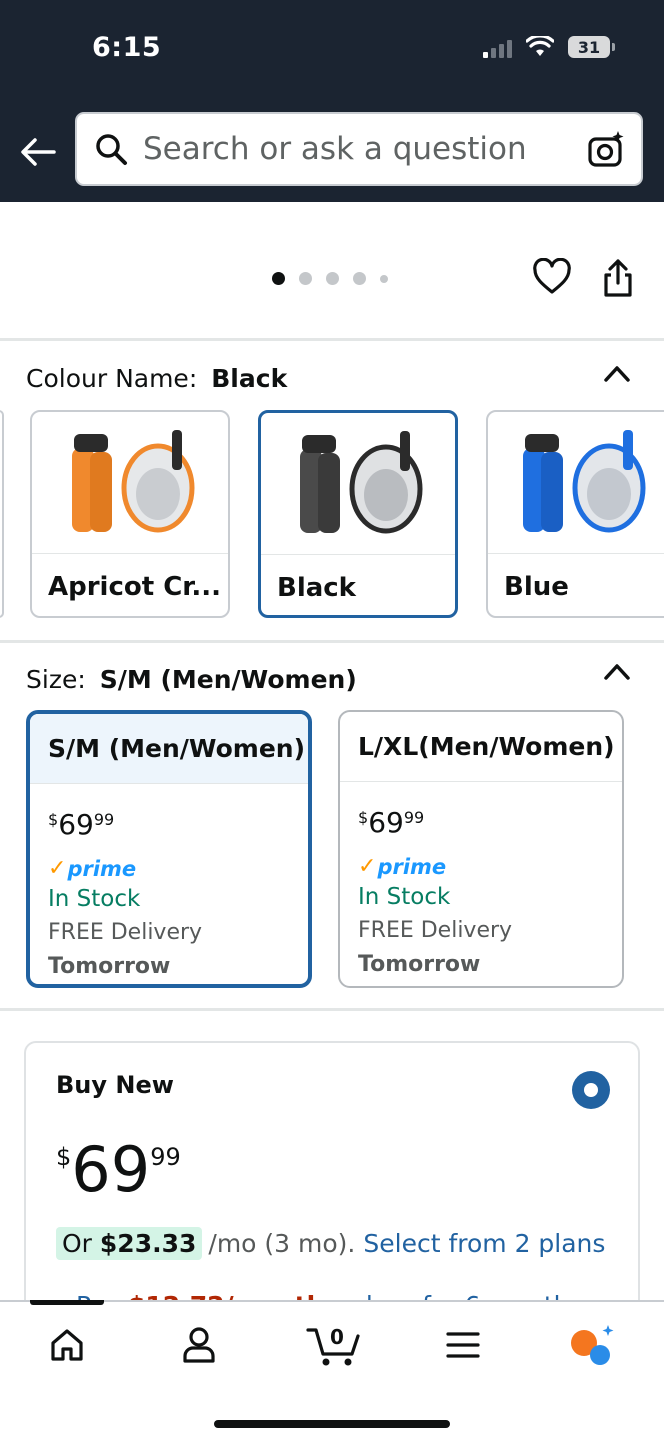  I want to click on top-header: 6:15 31, so click(332, 101).